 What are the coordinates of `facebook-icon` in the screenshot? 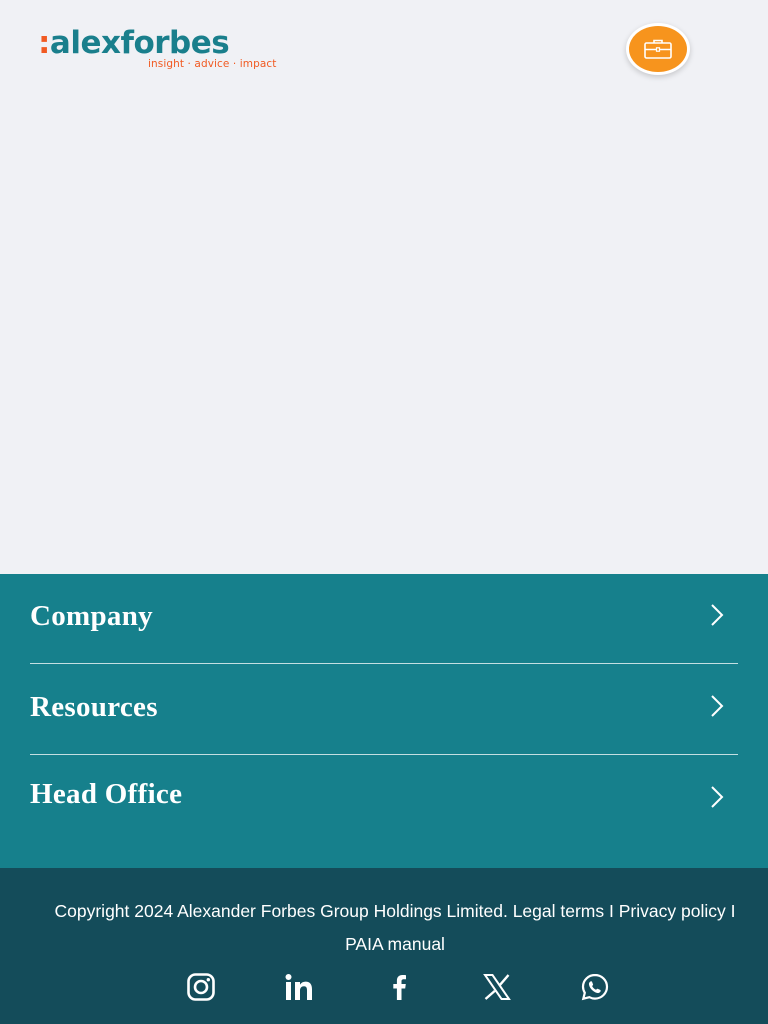 It's located at (400, 987).